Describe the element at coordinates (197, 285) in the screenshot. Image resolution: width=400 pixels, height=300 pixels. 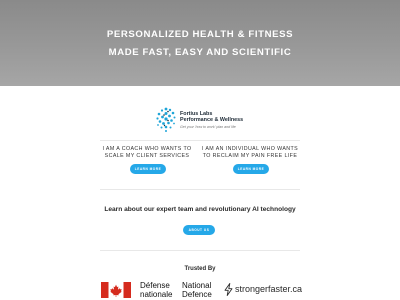
I see `defense-en-line-1: National` at that location.